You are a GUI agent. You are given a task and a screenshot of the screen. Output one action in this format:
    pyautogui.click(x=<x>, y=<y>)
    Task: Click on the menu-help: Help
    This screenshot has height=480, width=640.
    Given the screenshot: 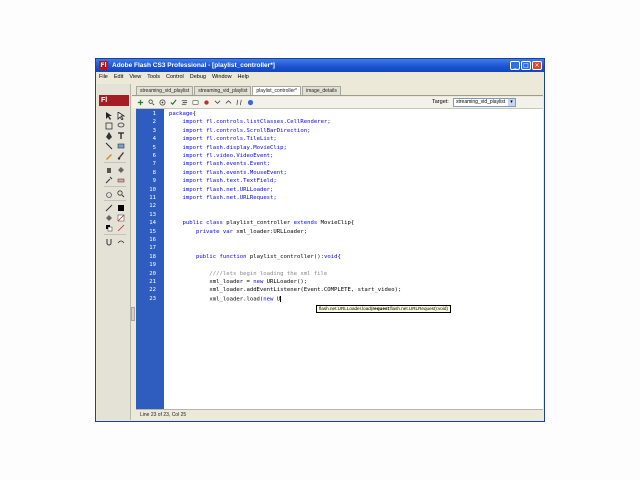 What is the action you would take?
    pyautogui.click(x=243, y=77)
    